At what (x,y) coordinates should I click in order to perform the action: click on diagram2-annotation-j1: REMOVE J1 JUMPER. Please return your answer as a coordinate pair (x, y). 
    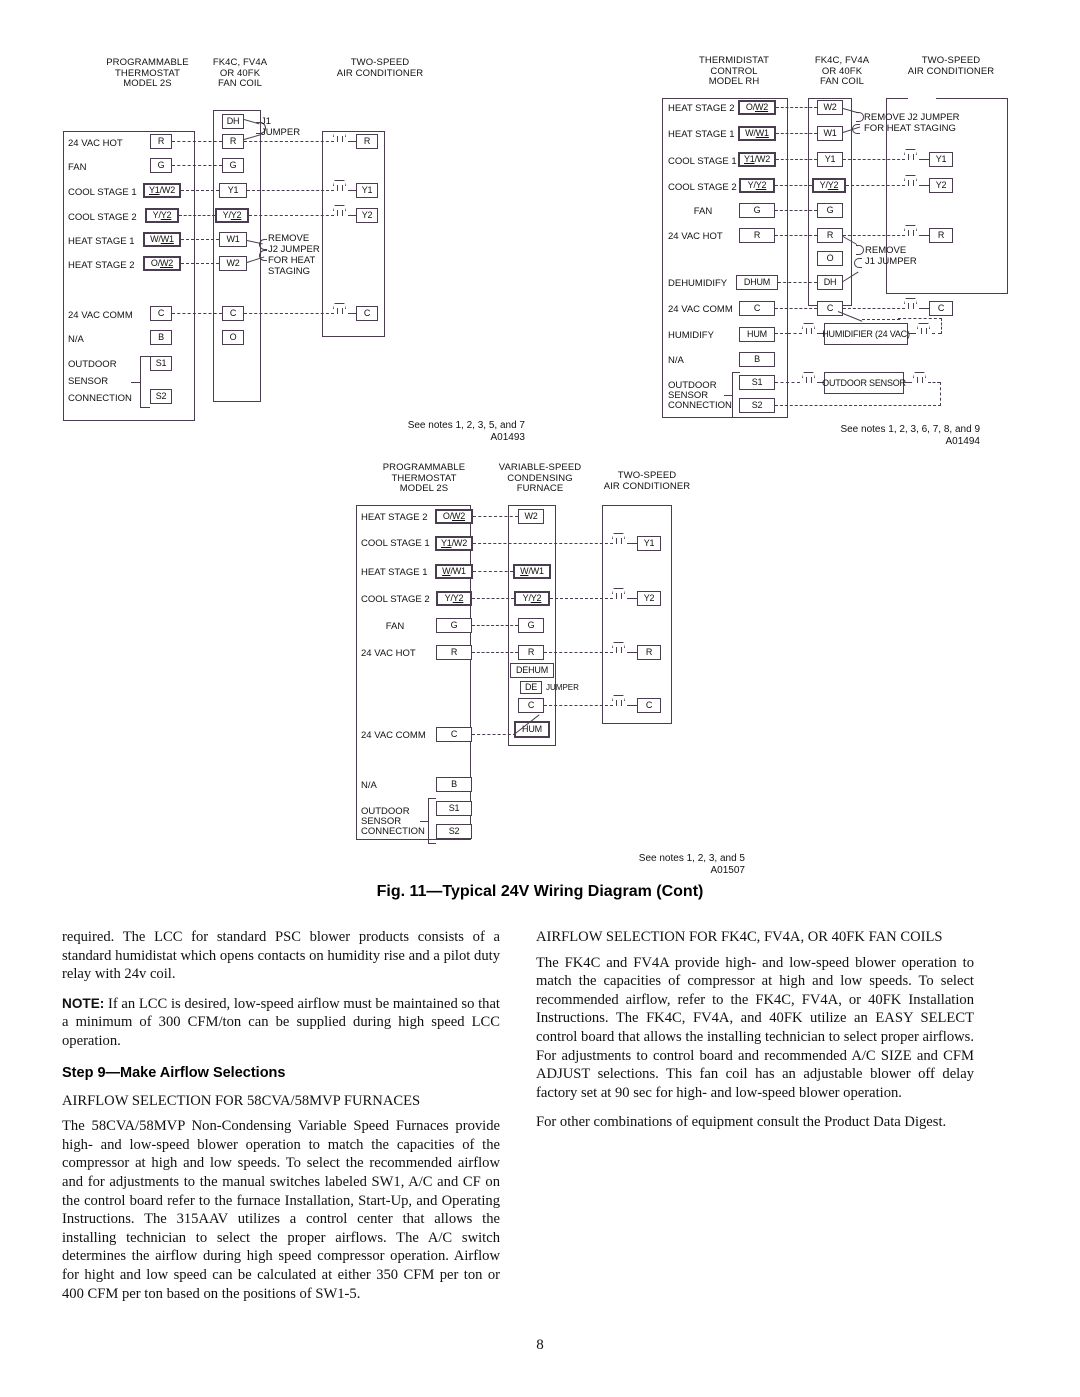
    Looking at the image, I should click on (891, 256).